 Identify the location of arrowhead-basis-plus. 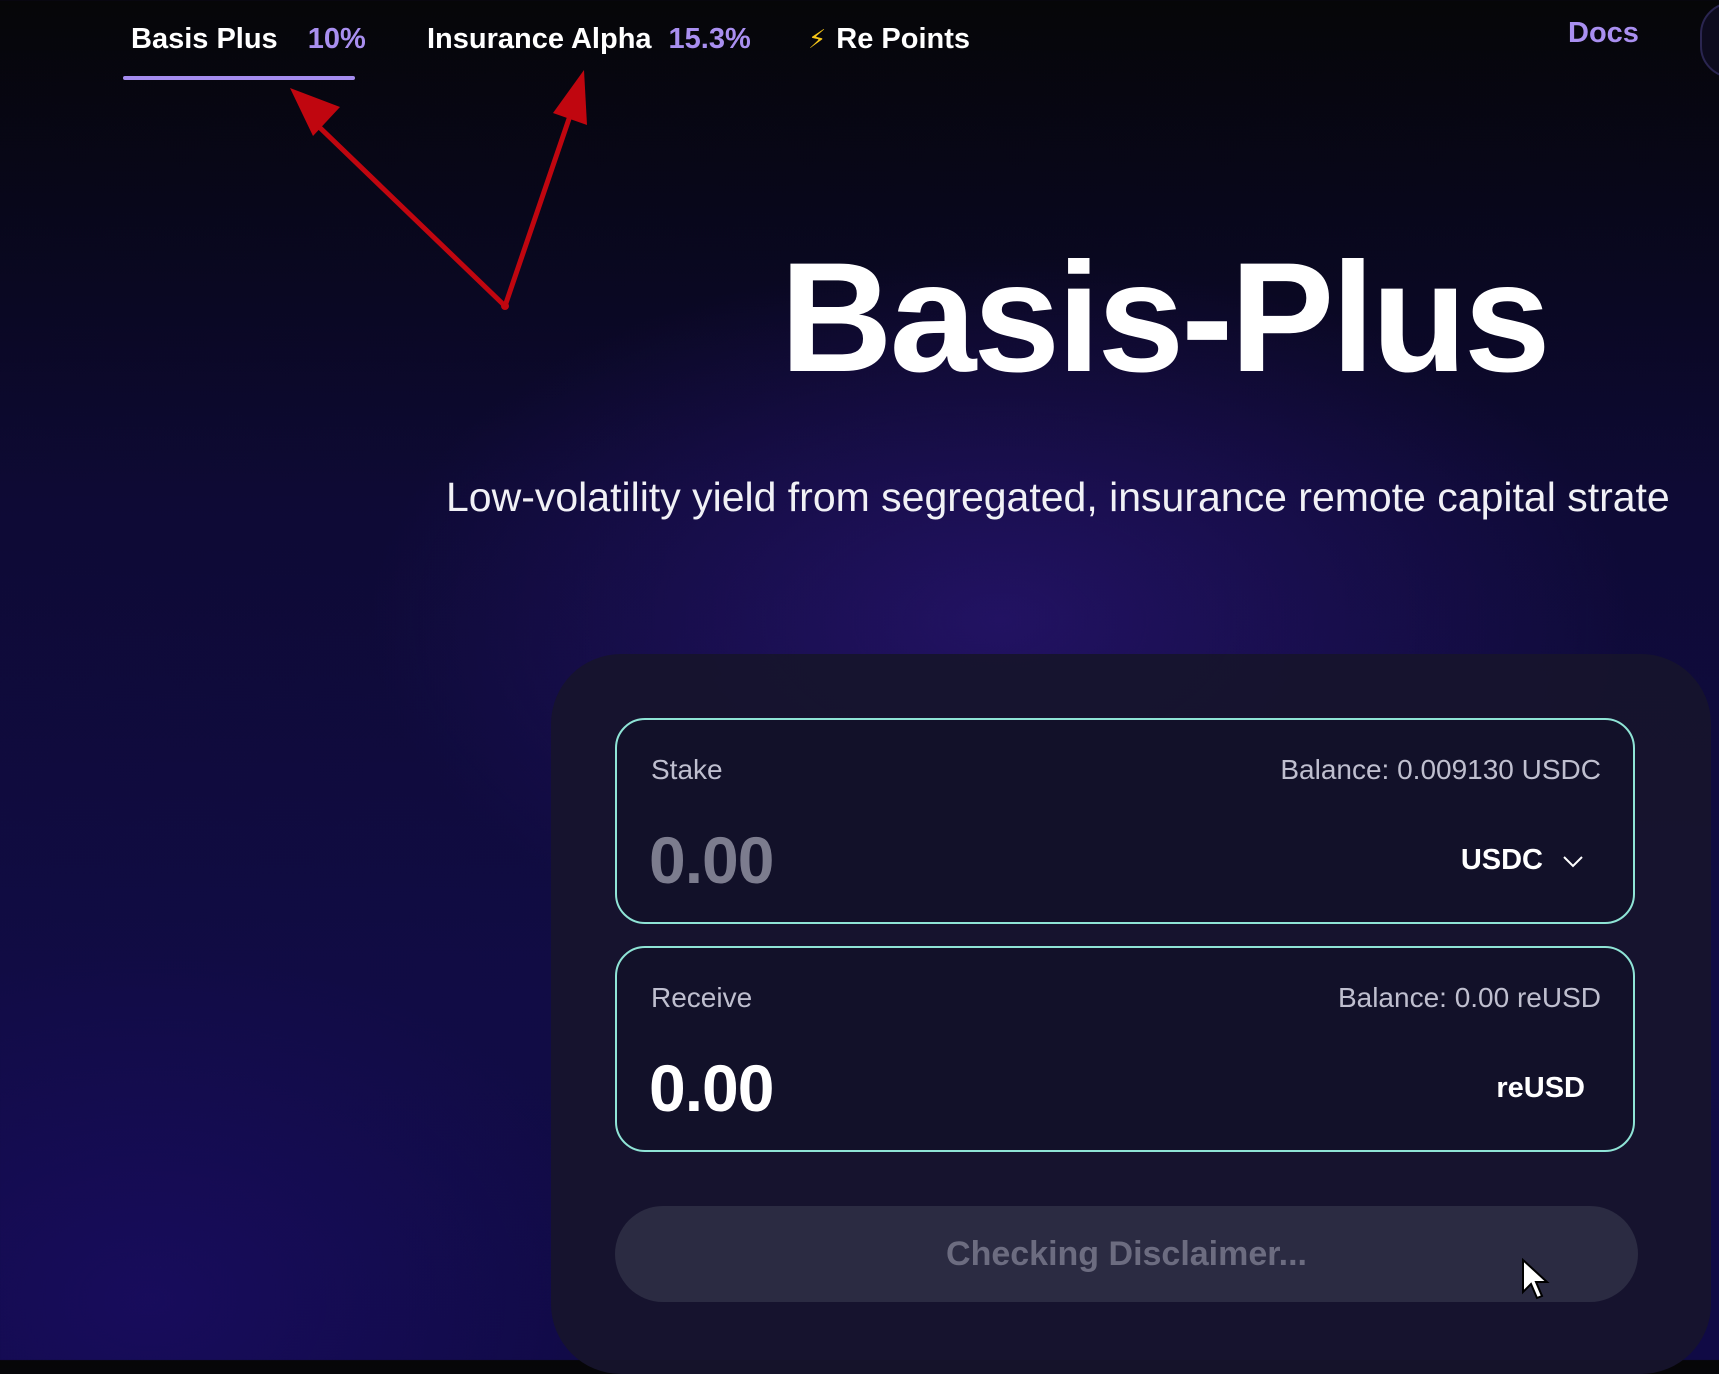
(315, 112).